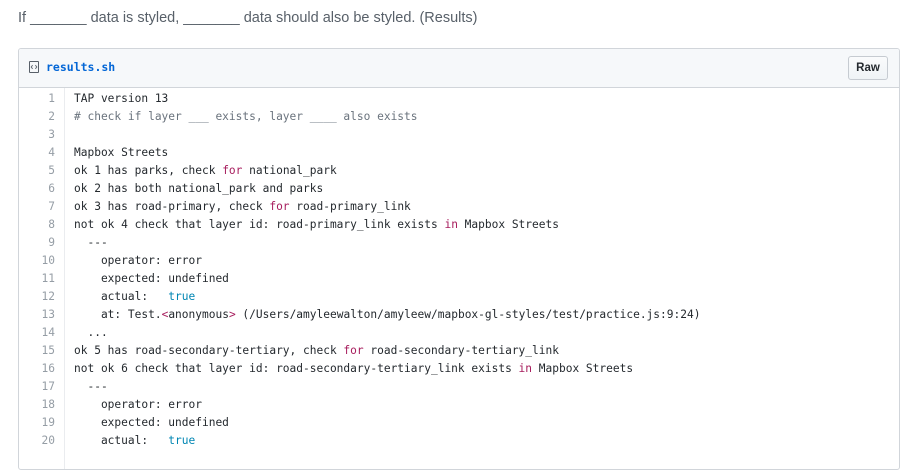 This screenshot has height=470, width=918. What do you see at coordinates (459, 441) in the screenshot?
I see `code-line: 20 actual: true` at bounding box center [459, 441].